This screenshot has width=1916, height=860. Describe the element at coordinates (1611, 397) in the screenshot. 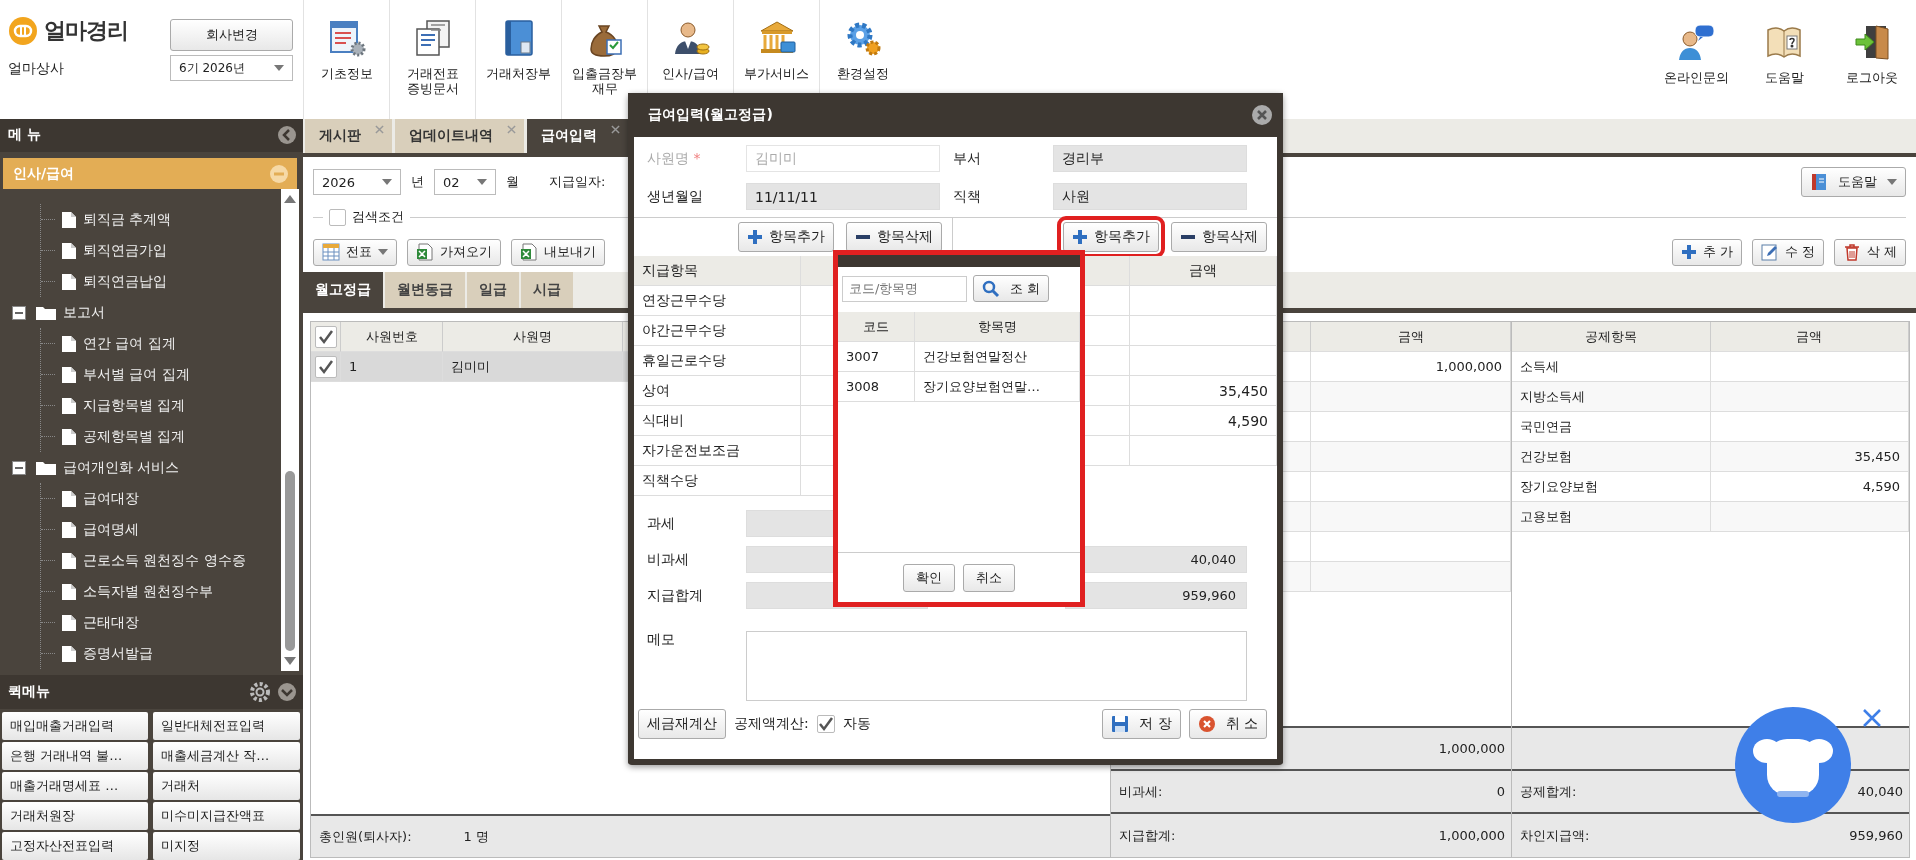

I see `table-cell: 지방소득세` at that location.